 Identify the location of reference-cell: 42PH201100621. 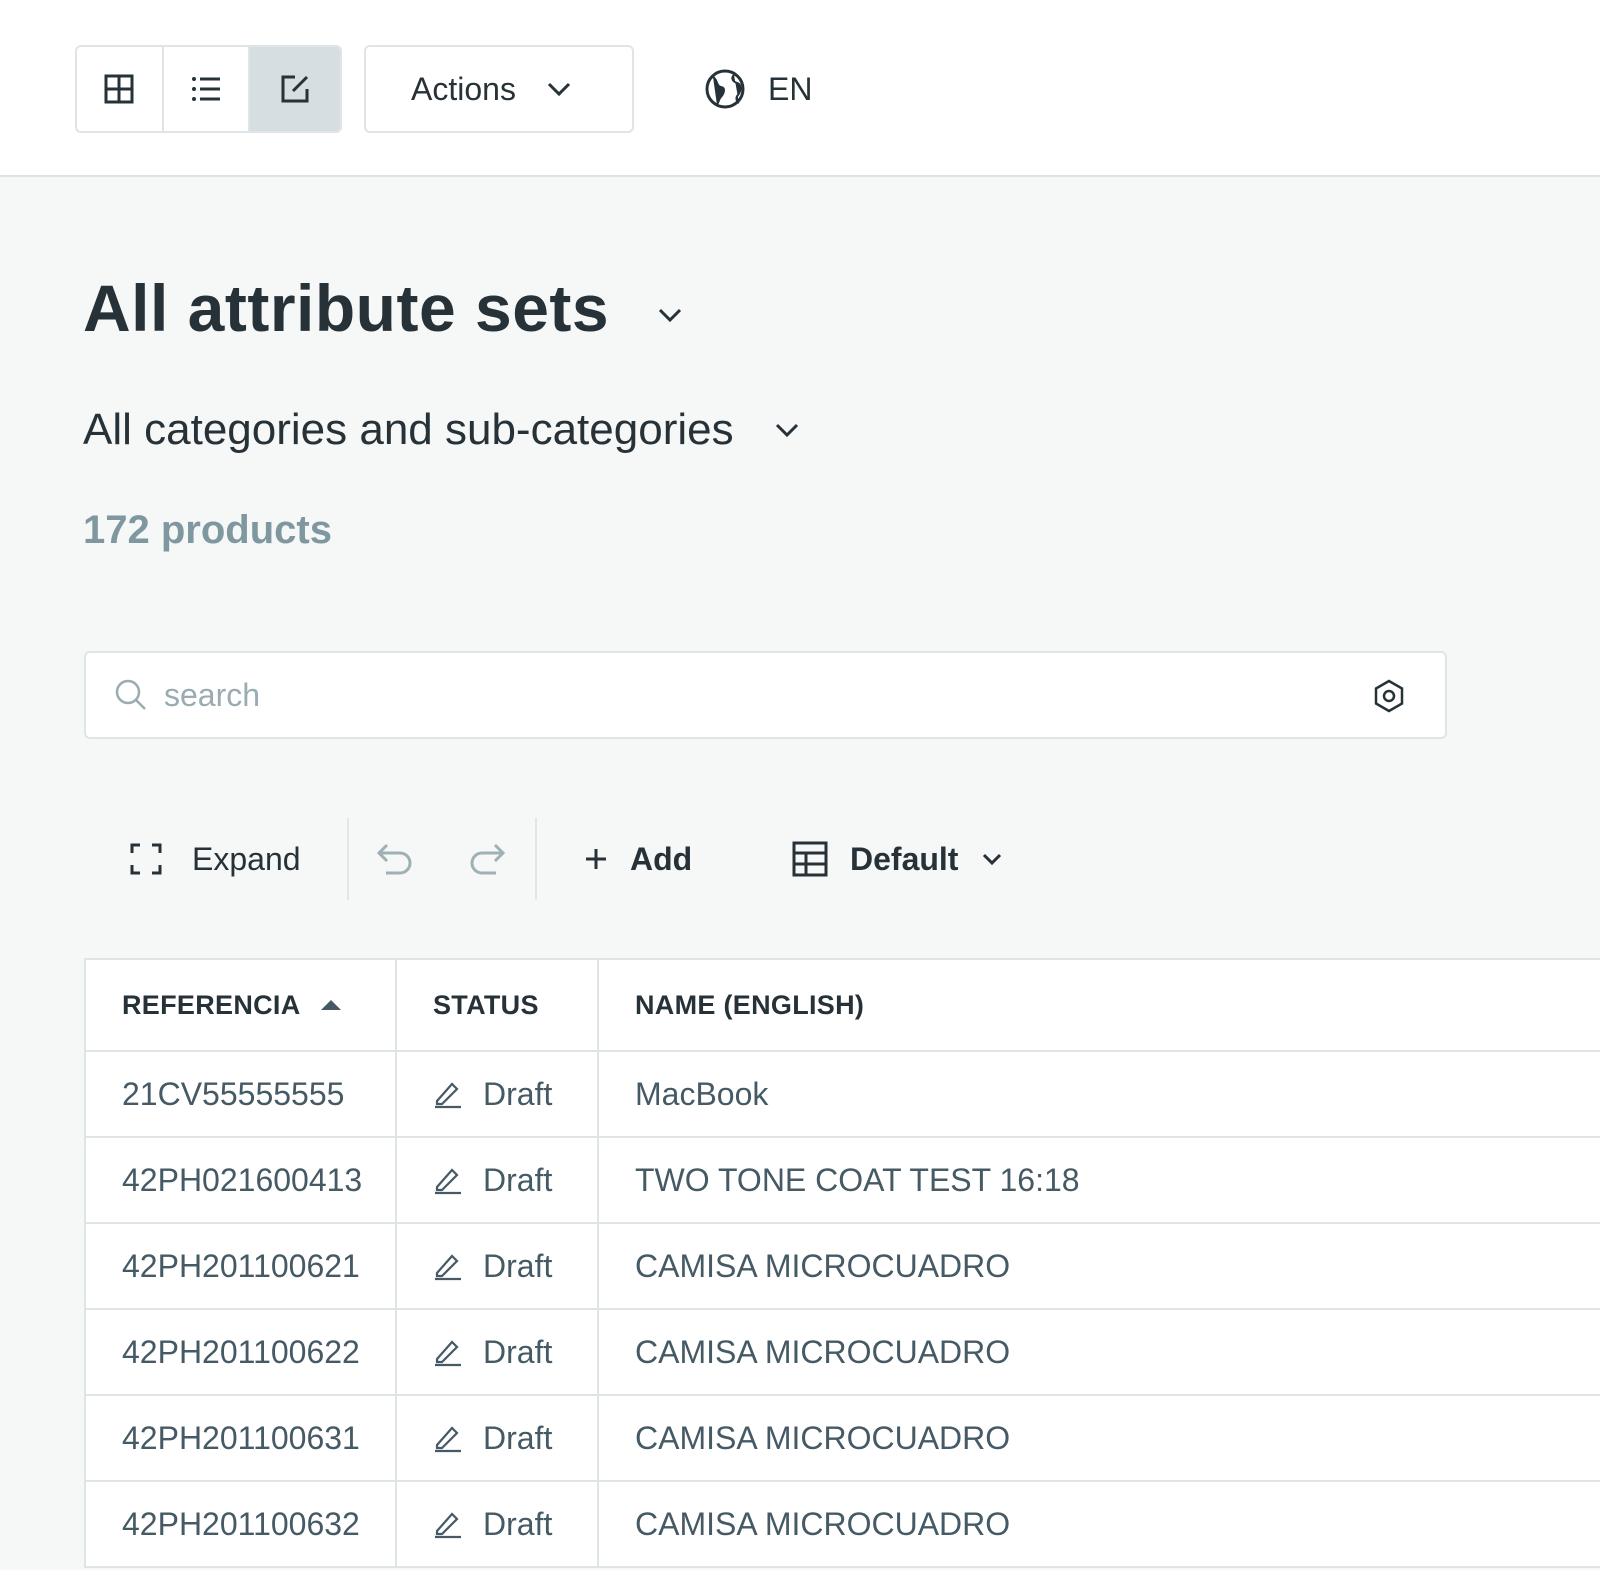
(241, 1266).